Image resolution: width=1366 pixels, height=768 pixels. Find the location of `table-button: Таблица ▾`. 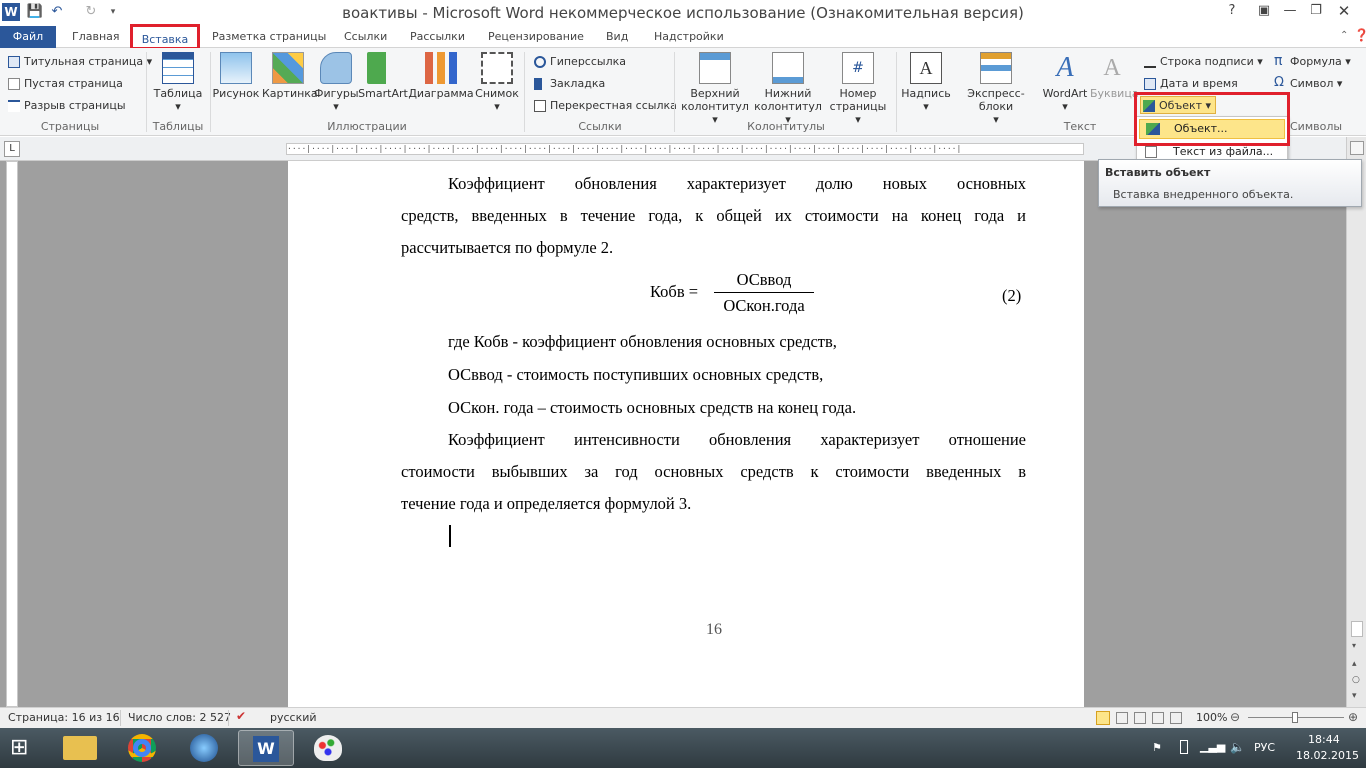

table-button: Таблица ▾ is located at coordinates (178, 82).